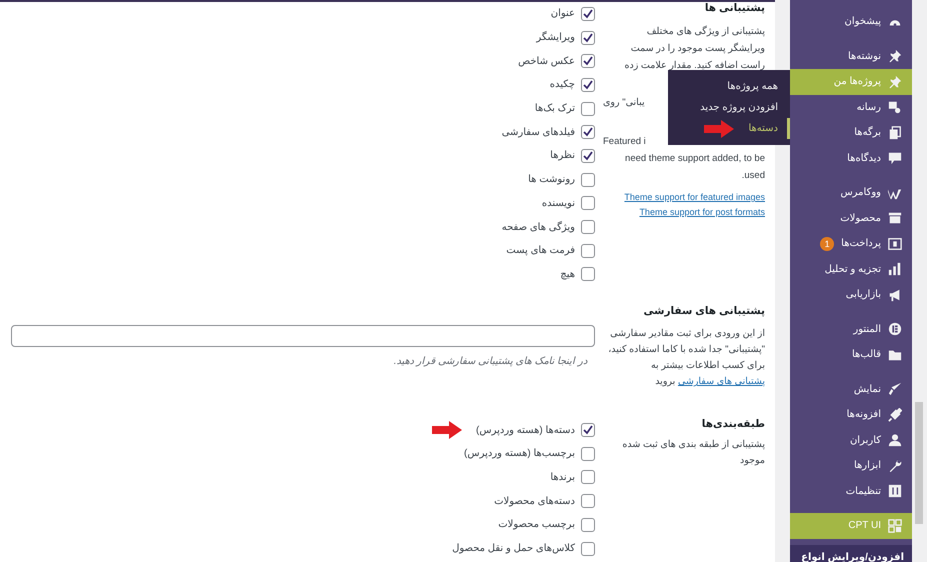 Image resolution: width=927 pixels, height=562 pixels. What do you see at coordinates (851, 133) in the screenshot?
I see `sidebar-item: برگه‌ها` at bounding box center [851, 133].